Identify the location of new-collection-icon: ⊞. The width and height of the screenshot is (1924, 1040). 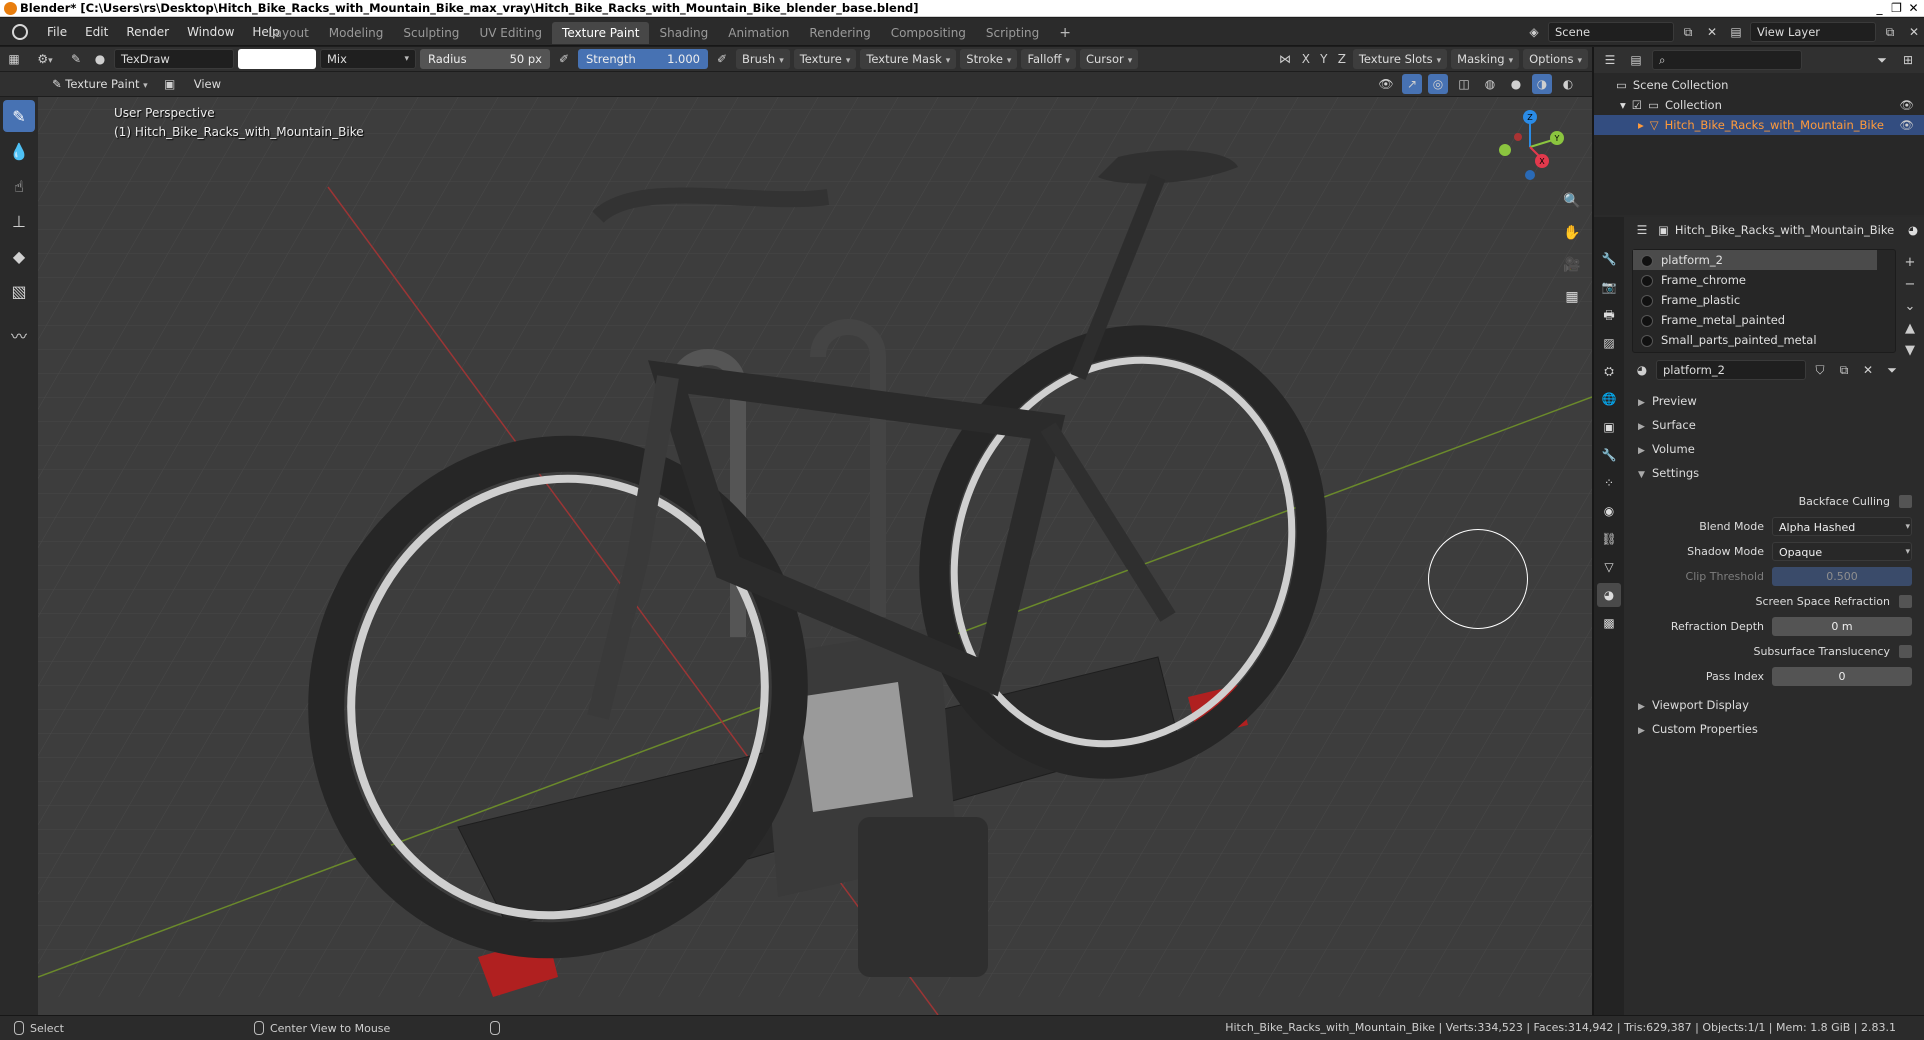
(1908, 60).